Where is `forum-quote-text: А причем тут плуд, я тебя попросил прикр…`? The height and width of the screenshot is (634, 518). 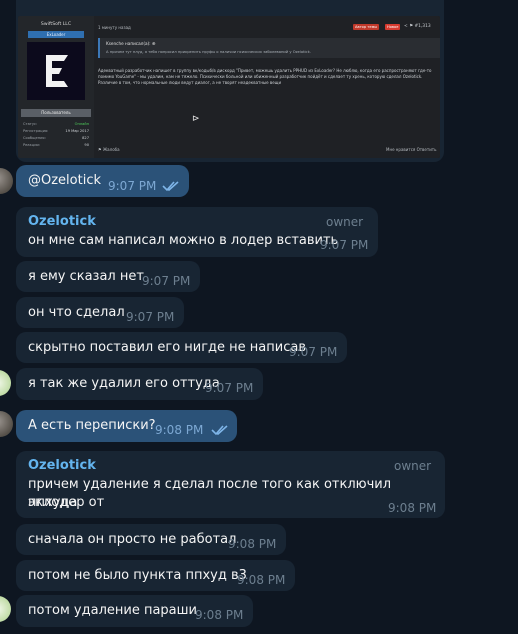
forum-quote-text: А причем тут плуд, я тебя попросил прикр… is located at coordinates (208, 52).